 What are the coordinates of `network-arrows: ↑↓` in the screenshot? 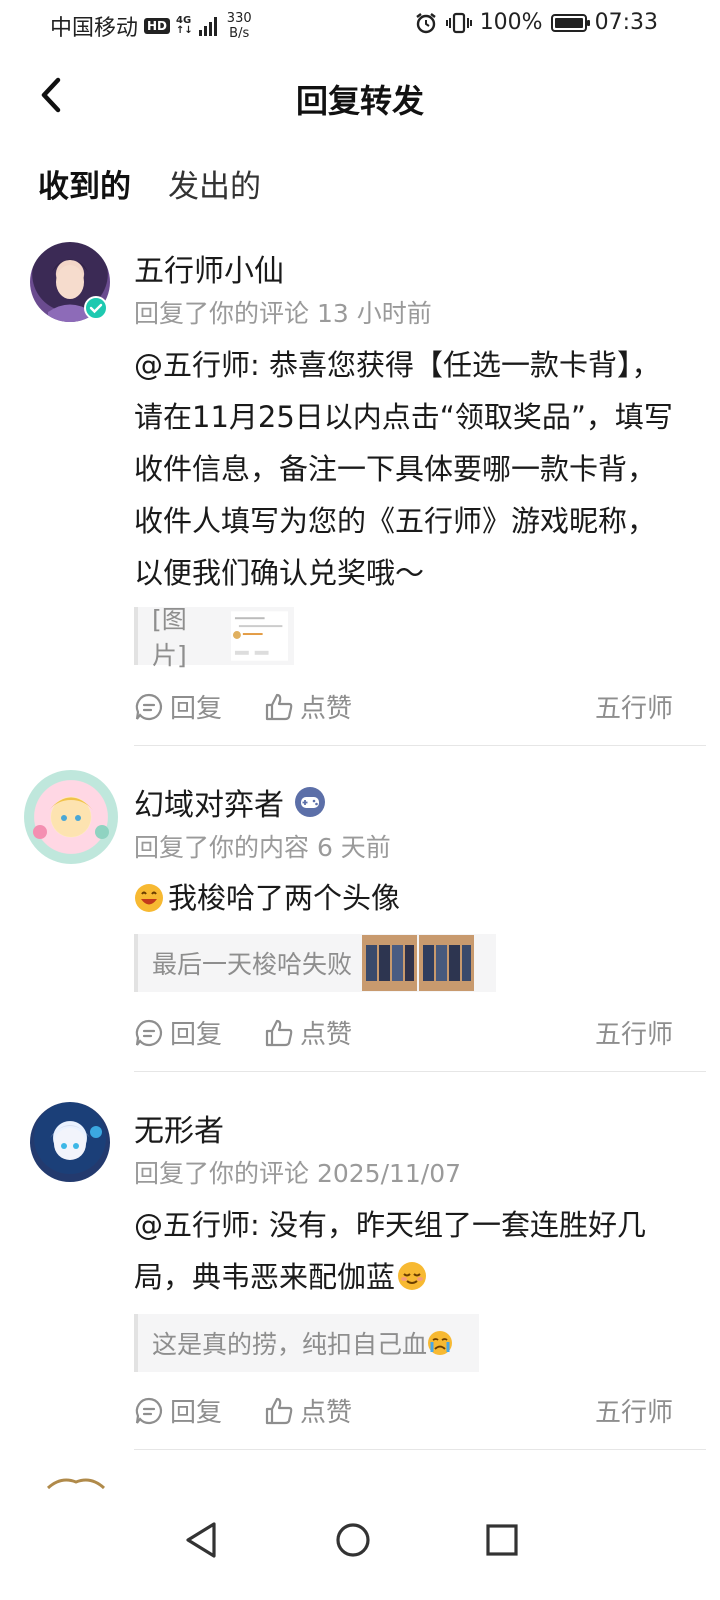 It's located at (184, 30).